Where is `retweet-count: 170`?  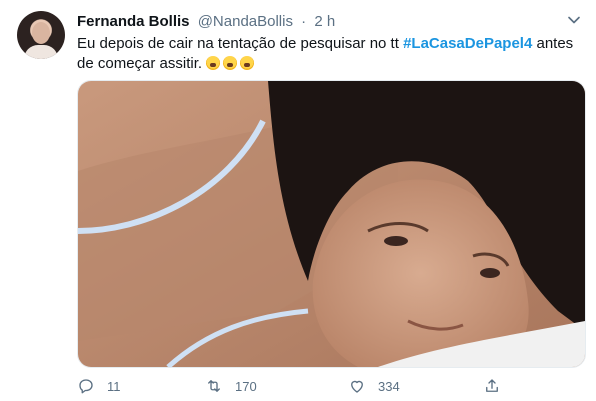 retweet-count: 170 is located at coordinates (246, 386).